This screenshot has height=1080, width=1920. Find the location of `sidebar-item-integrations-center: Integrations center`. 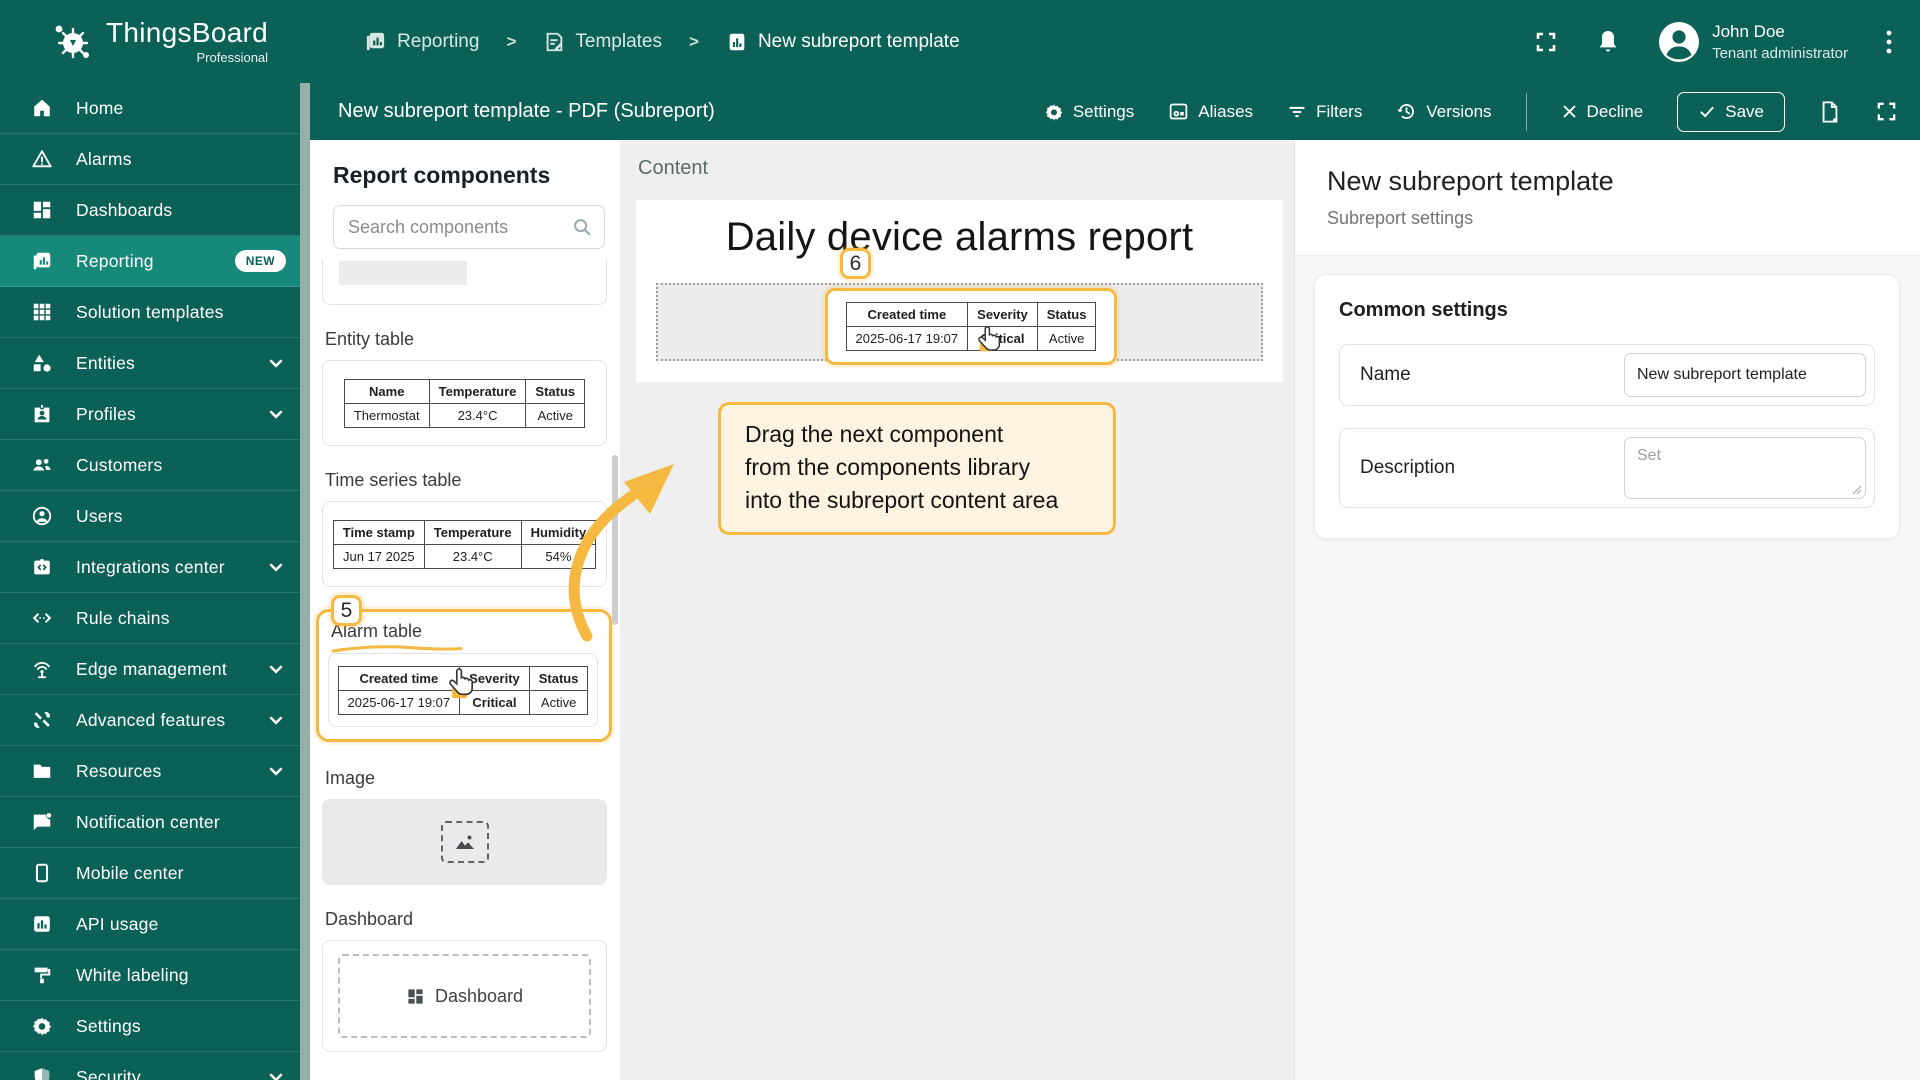

sidebar-item-integrations-center: Integrations center is located at coordinates (150, 567).